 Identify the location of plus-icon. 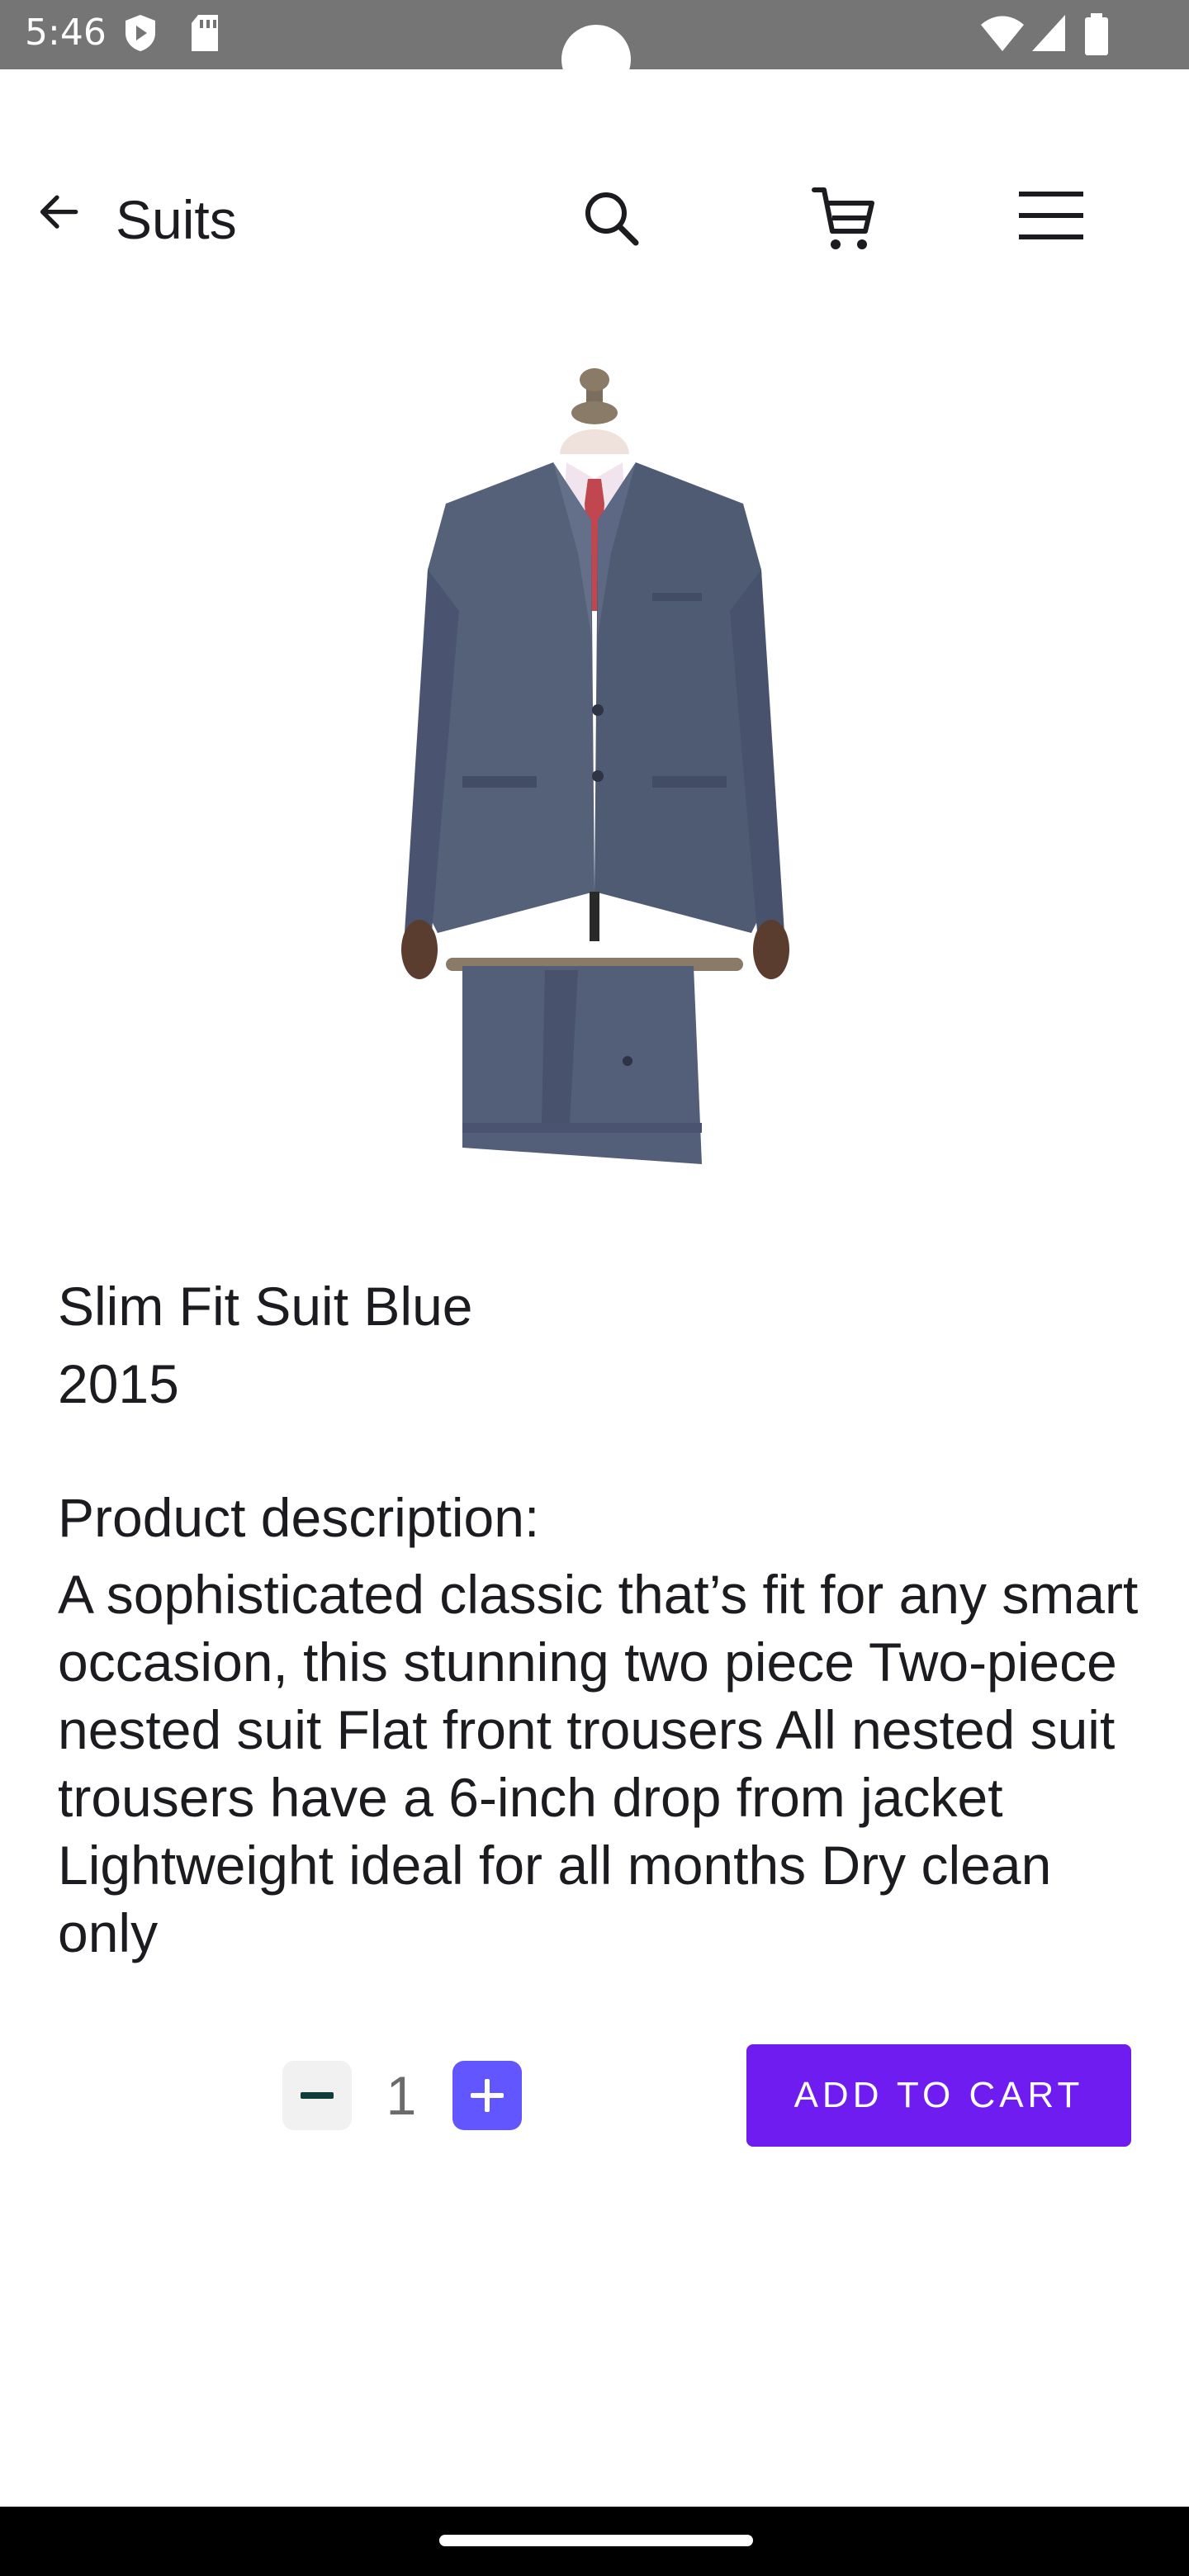
(487, 2095).